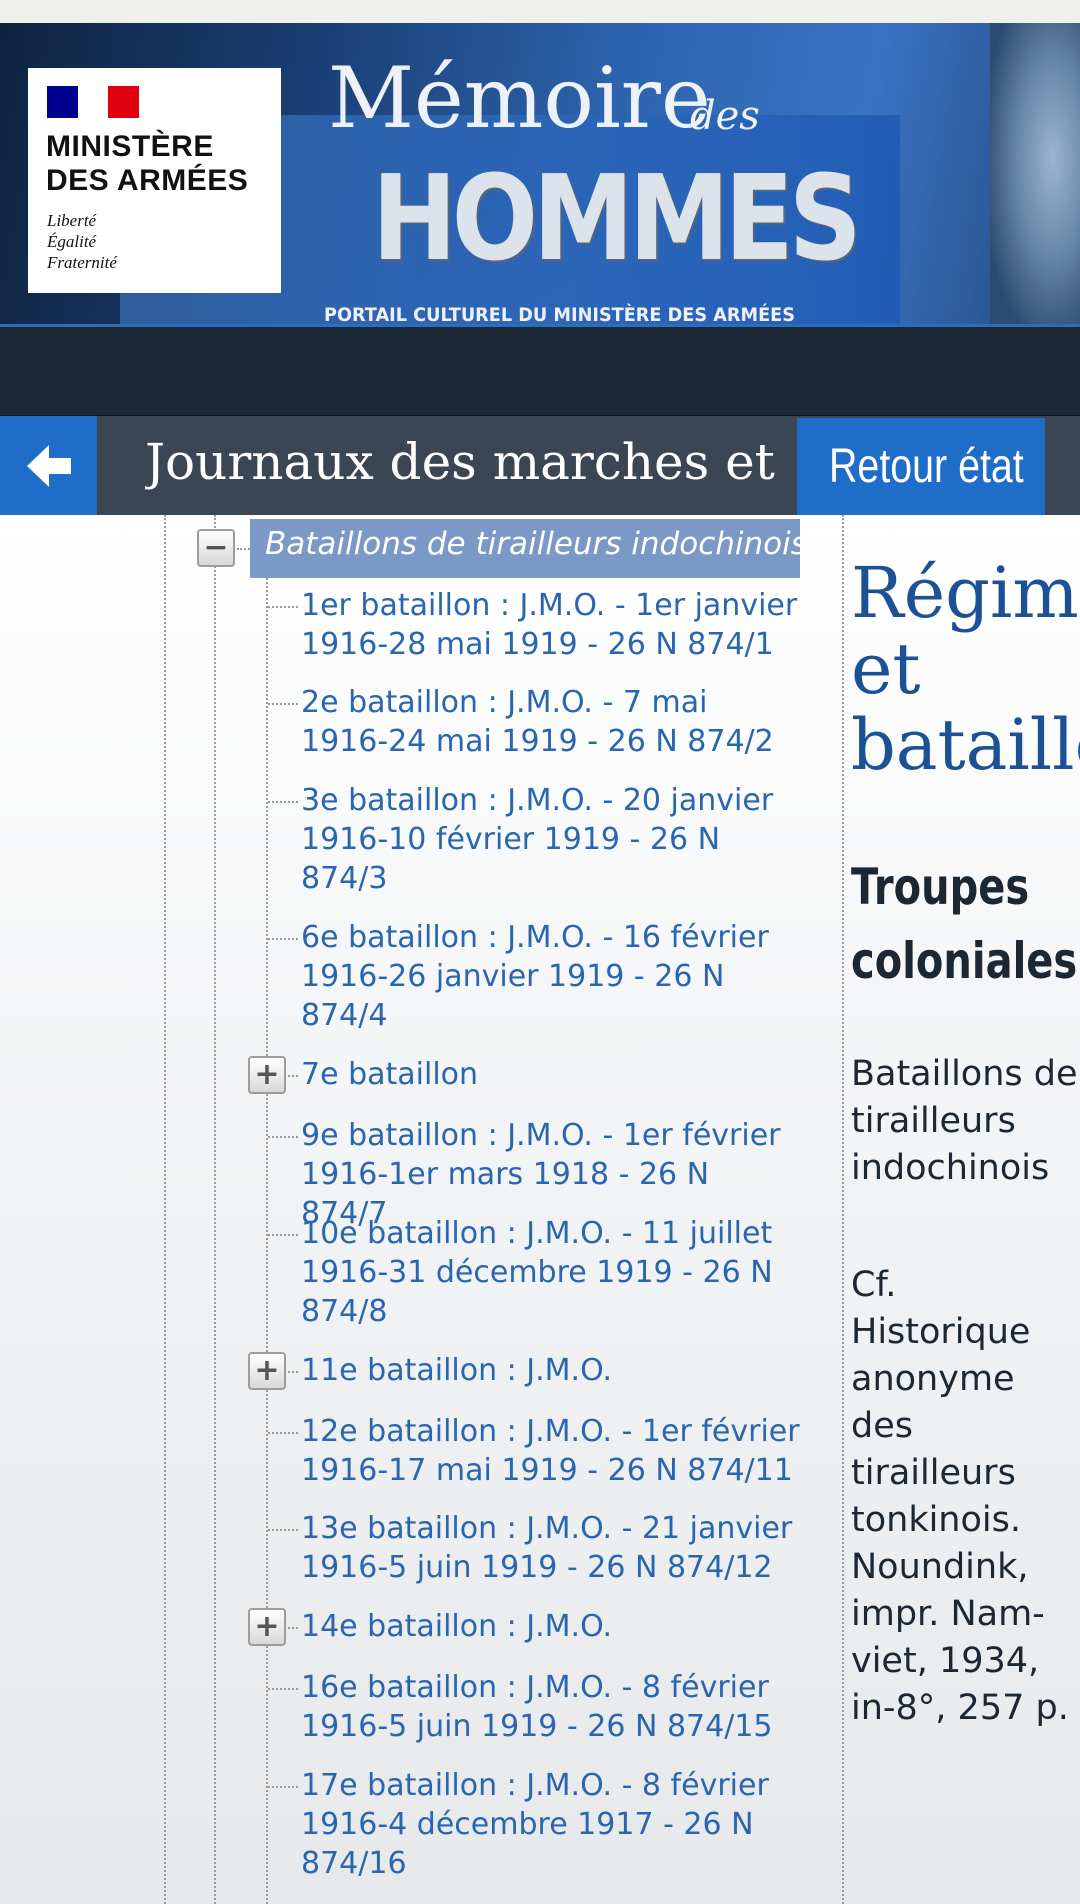 The height and width of the screenshot is (1904, 1080). What do you see at coordinates (1035, 175) in the screenshot?
I see `banner-portrait-image` at bounding box center [1035, 175].